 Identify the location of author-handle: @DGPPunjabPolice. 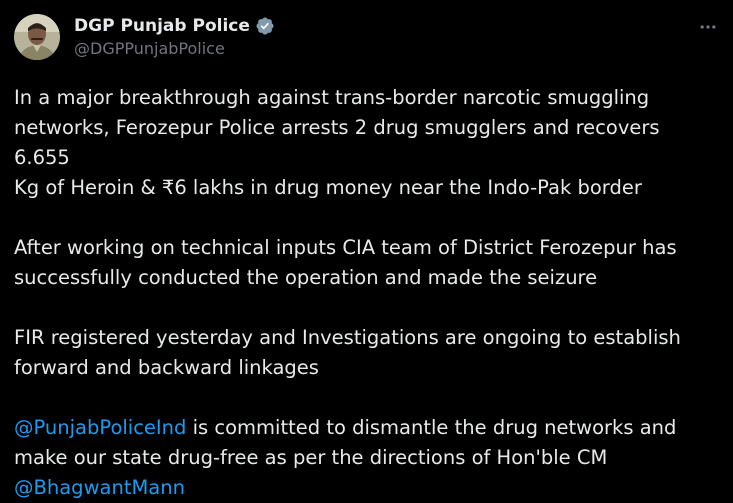
(174, 48).